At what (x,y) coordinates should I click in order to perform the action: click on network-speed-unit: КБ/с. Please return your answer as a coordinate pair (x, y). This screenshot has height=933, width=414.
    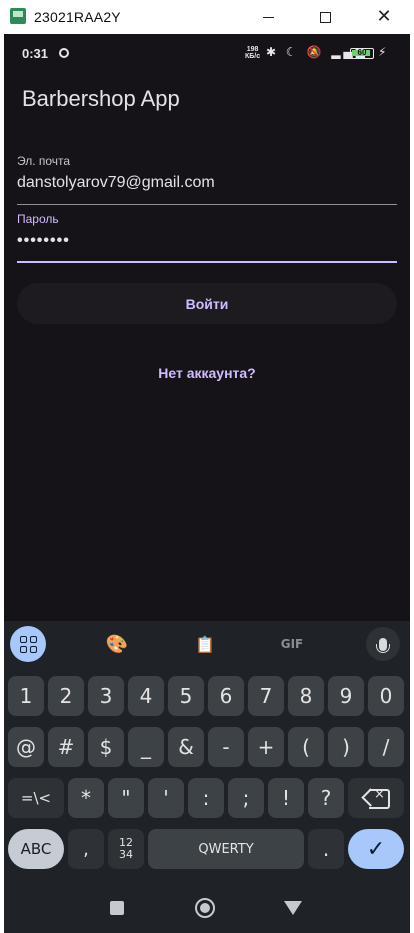
    Looking at the image, I should click on (253, 56).